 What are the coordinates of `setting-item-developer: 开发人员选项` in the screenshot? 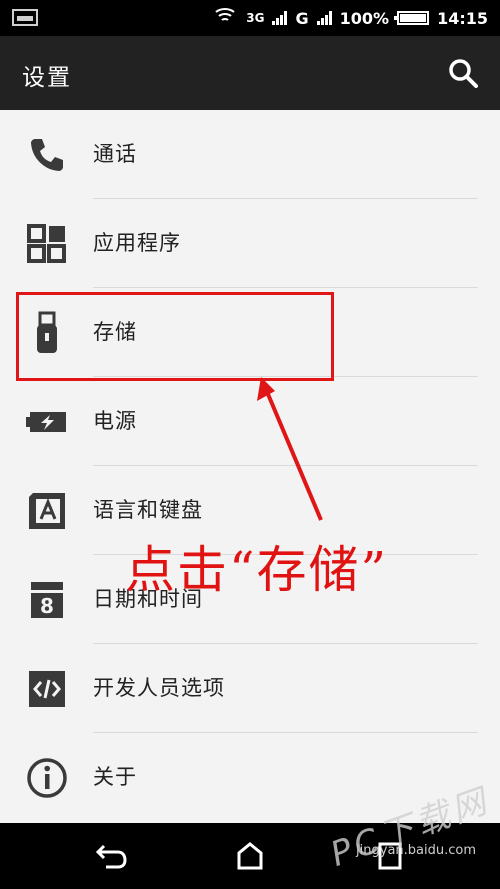 It's located at (250, 688).